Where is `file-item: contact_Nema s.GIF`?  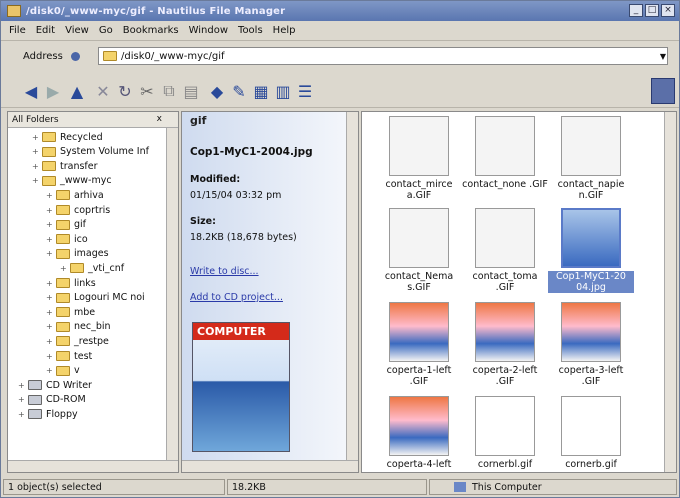
file-item: contact_Nema s.GIF is located at coordinates (419, 250).